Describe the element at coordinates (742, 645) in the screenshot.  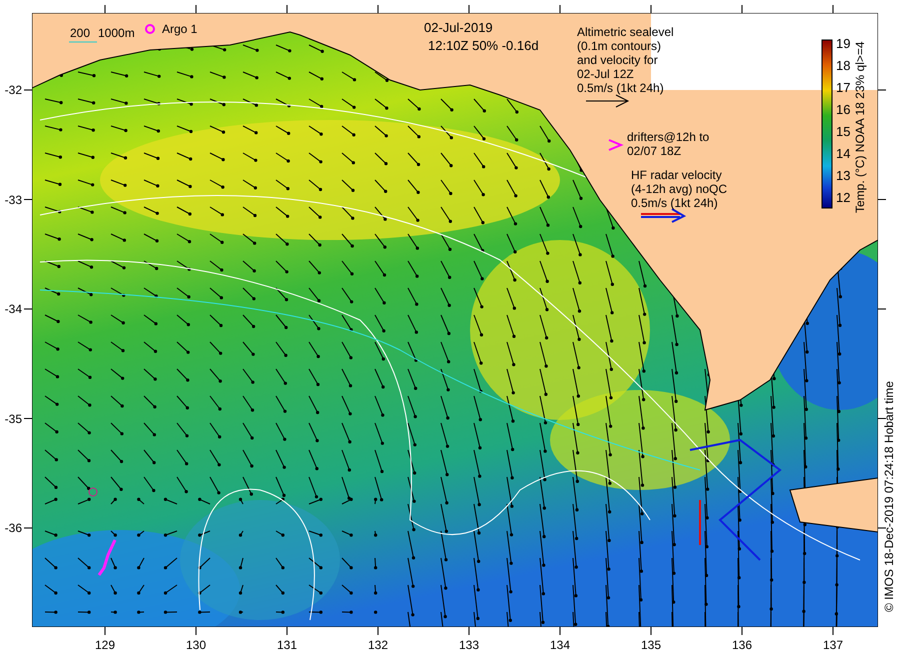
I see `x-axis-label: 136` at that location.